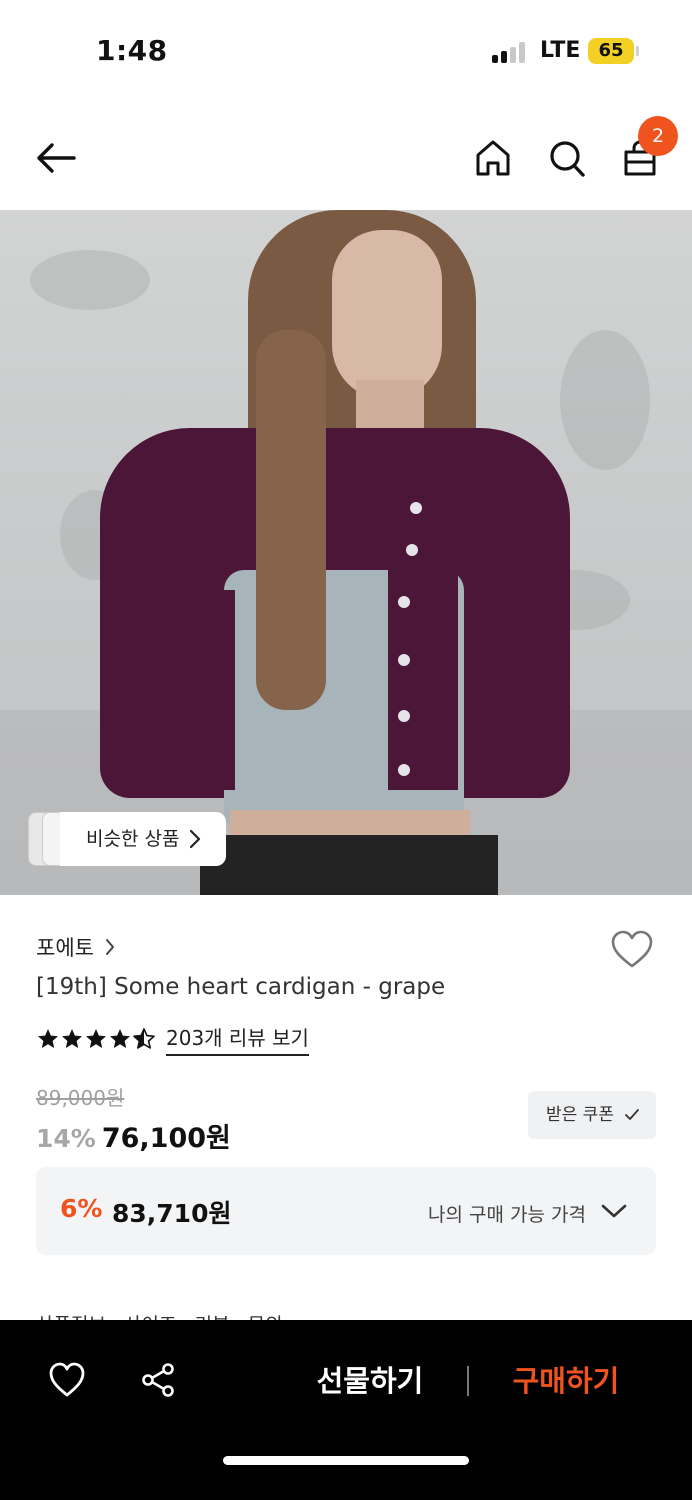 Image resolution: width=692 pixels, height=1500 pixels. What do you see at coordinates (158, 1380) in the screenshot?
I see `share-icon` at bounding box center [158, 1380].